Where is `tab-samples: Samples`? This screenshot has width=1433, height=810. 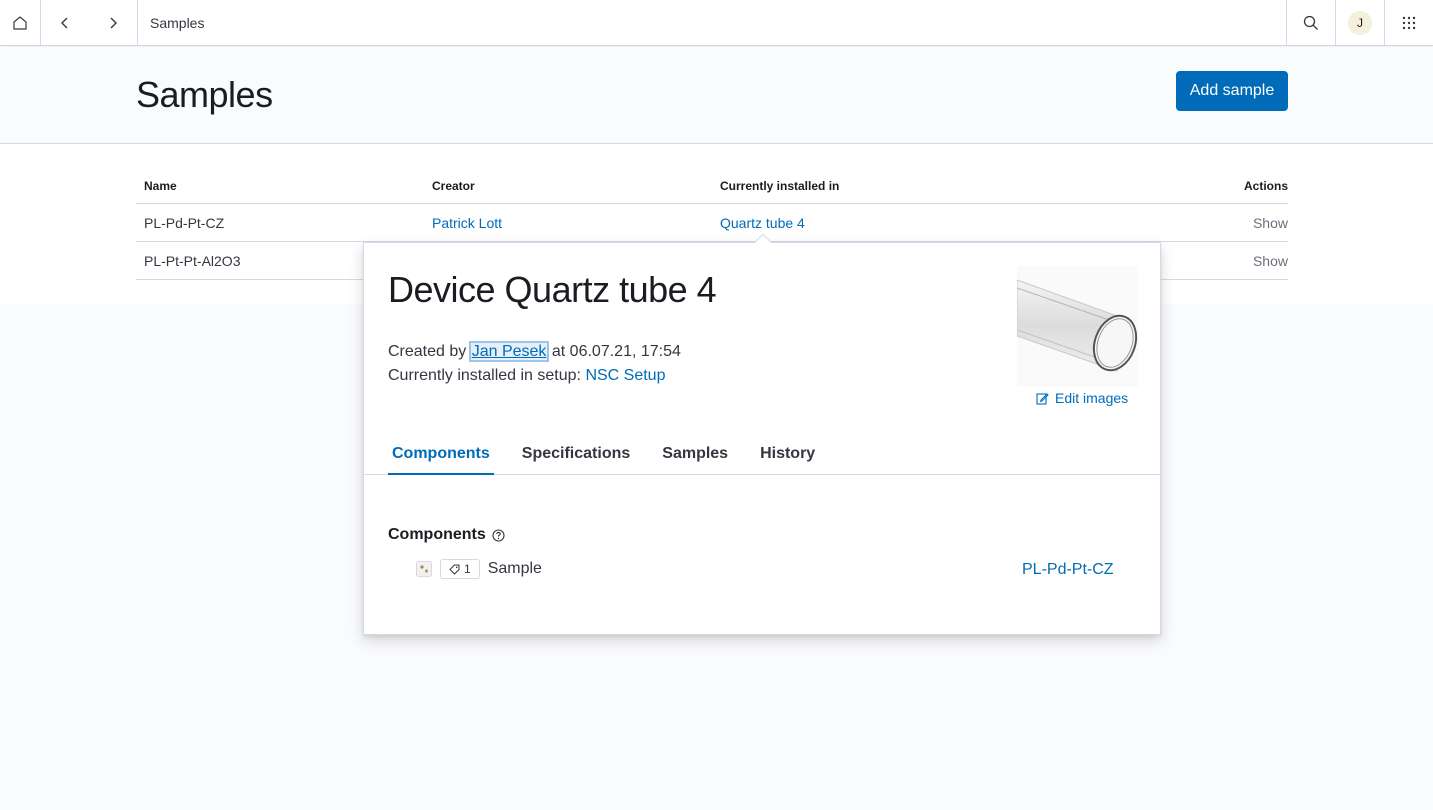 tab-samples: Samples is located at coordinates (695, 457).